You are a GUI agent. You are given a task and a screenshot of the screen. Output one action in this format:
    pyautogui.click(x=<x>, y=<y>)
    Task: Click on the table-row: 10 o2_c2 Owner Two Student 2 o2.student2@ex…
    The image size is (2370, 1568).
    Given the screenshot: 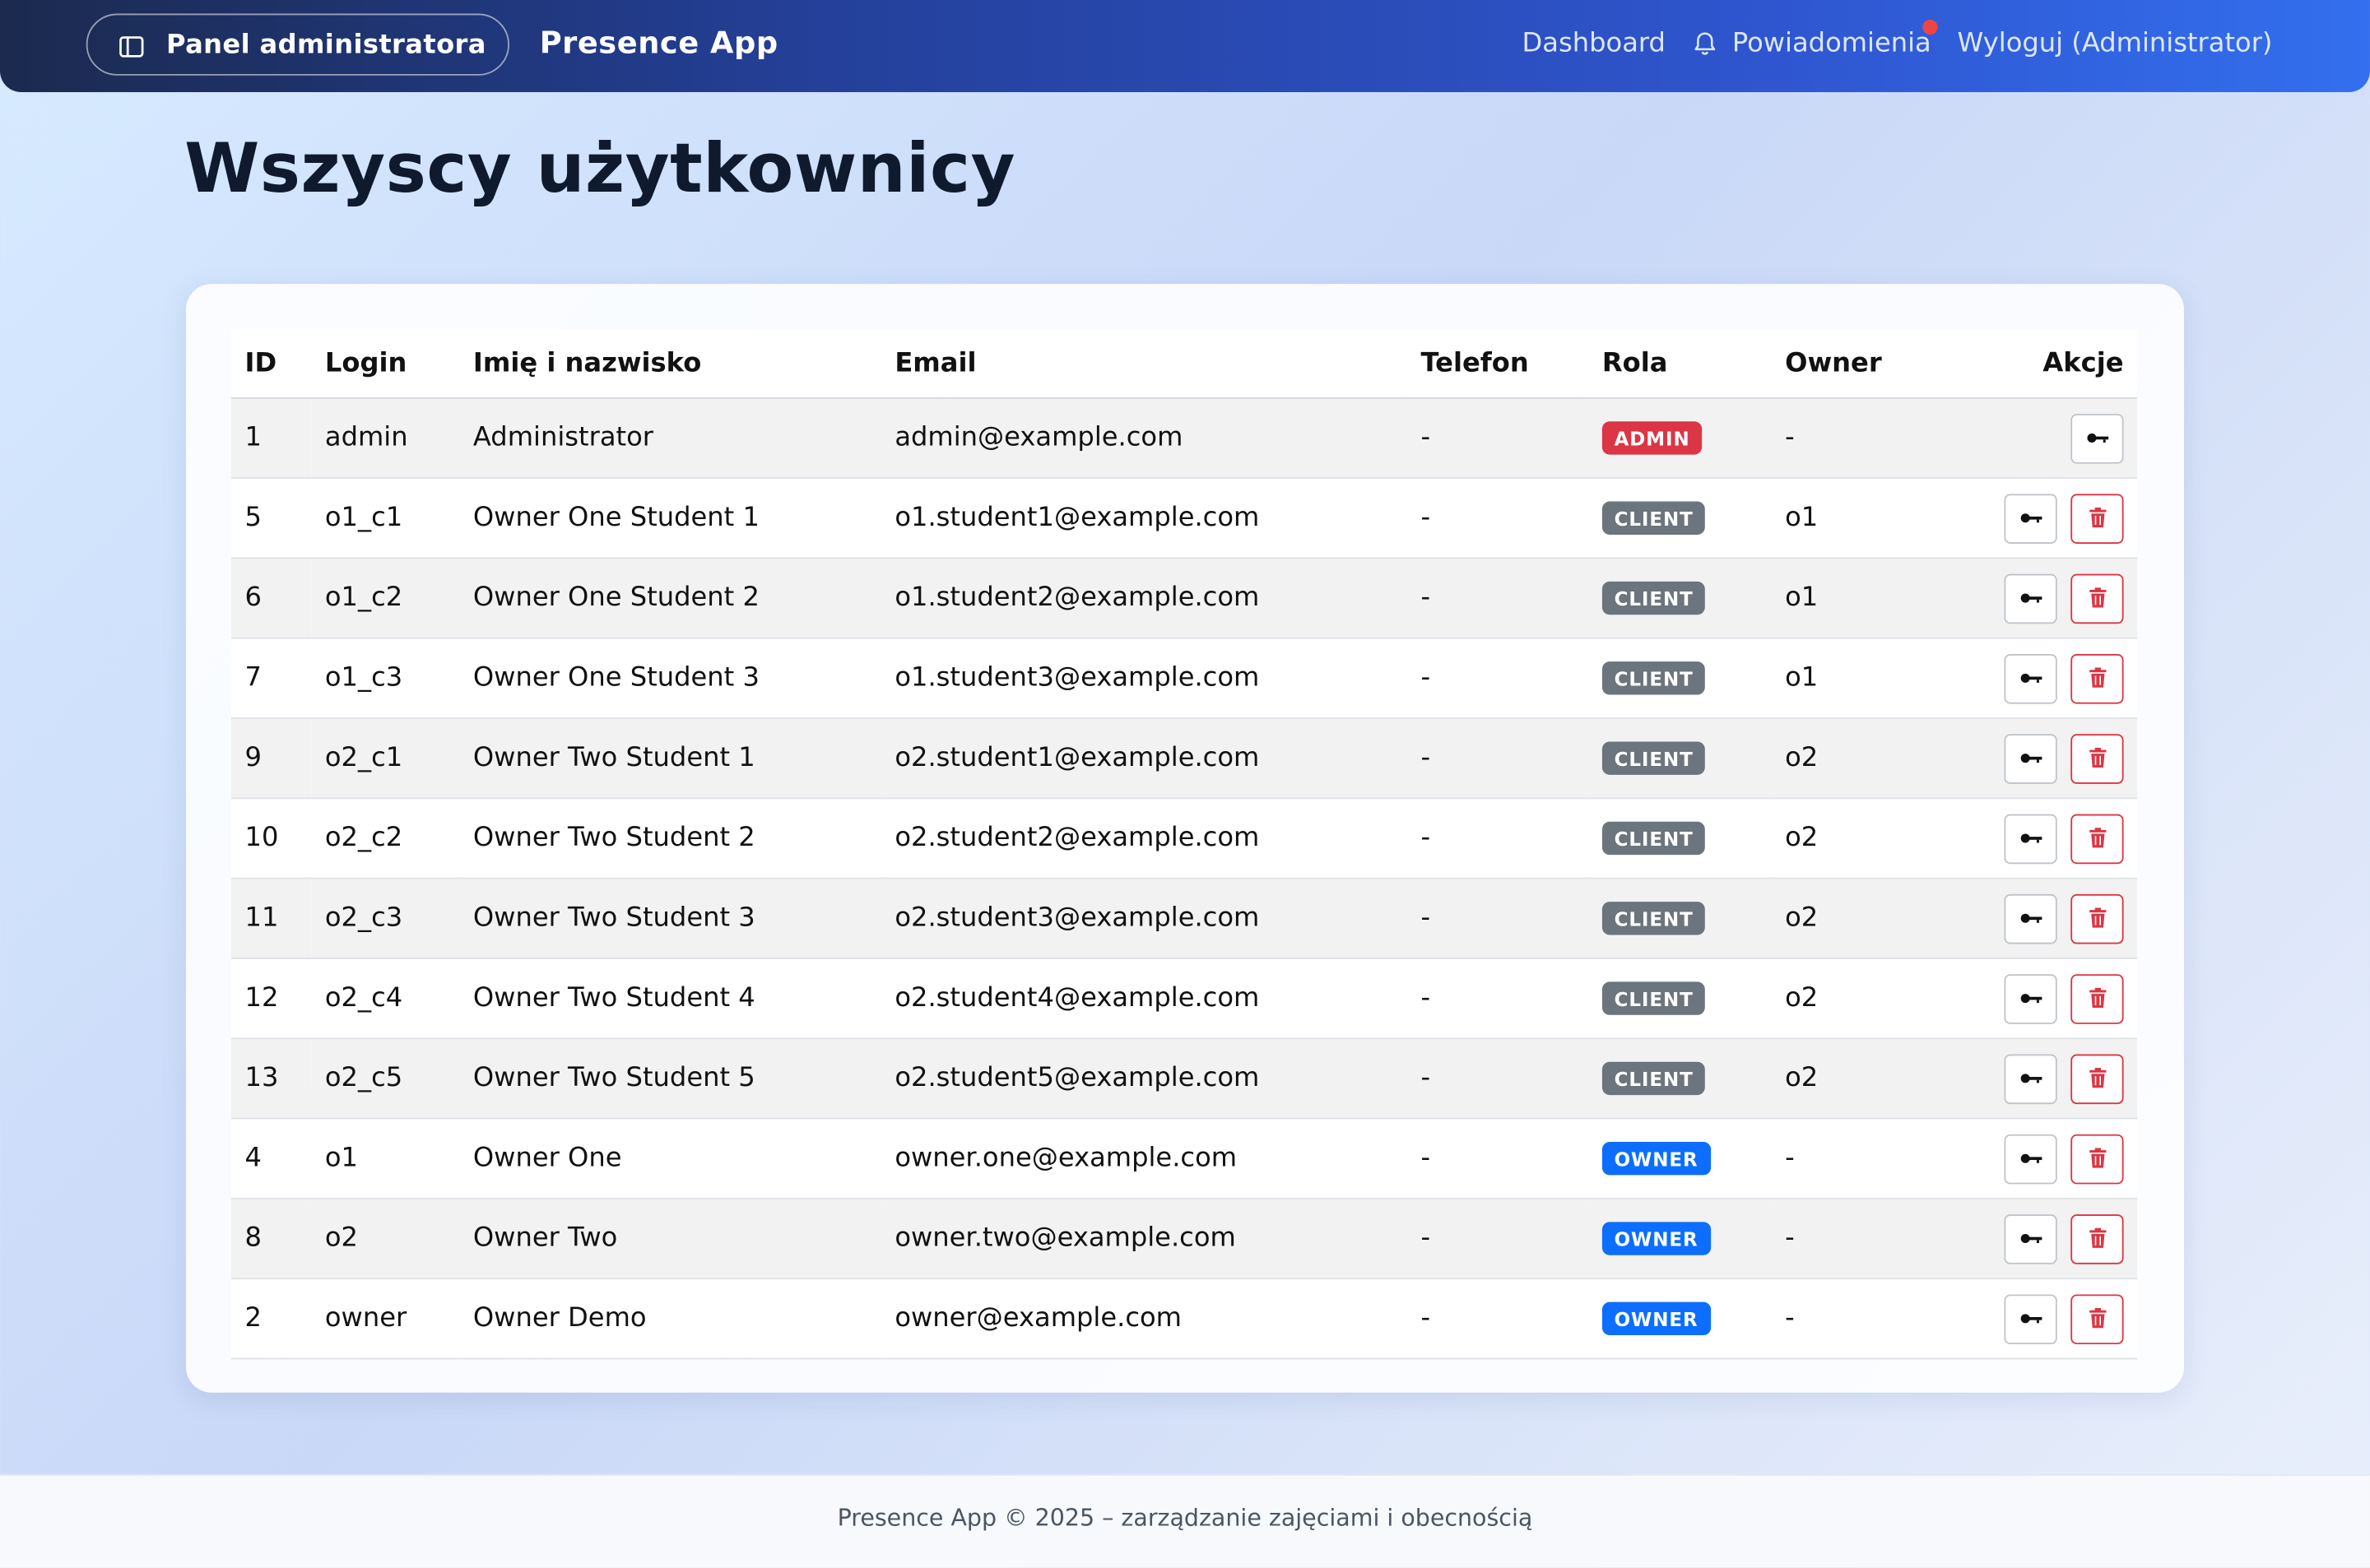 What is the action you would take?
    pyautogui.click(x=1184, y=838)
    